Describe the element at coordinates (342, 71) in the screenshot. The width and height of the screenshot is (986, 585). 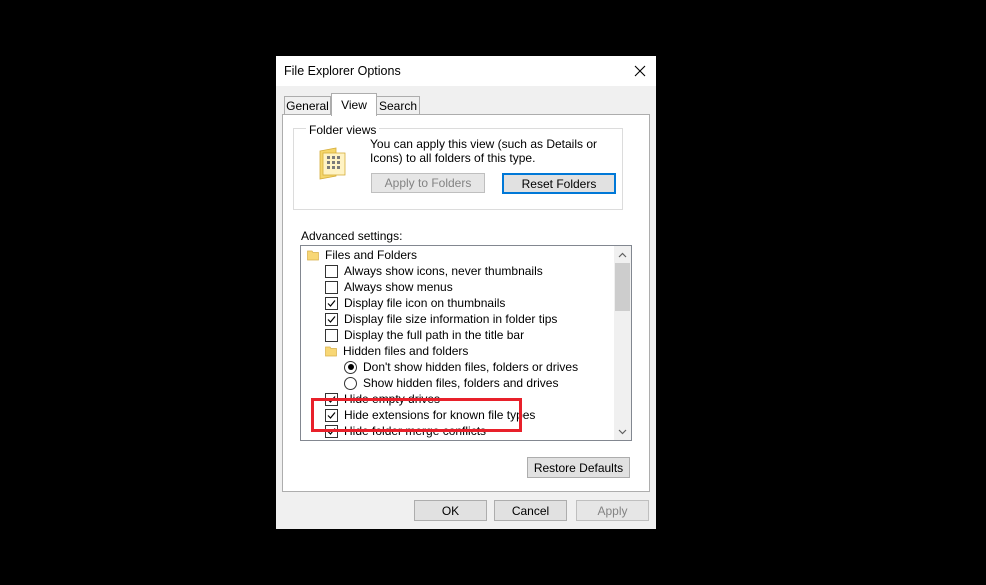
I see `dialog-title: File Explorer Options` at that location.